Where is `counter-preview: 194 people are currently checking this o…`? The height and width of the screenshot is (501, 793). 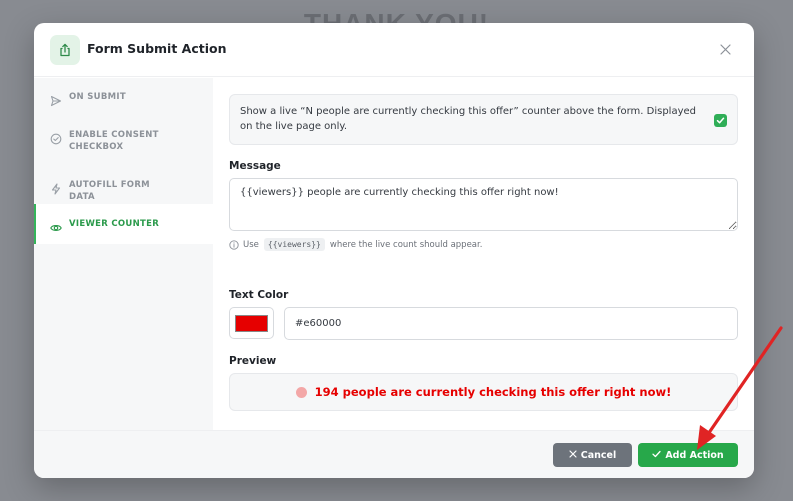
counter-preview: 194 people are currently checking this o… is located at coordinates (483, 392).